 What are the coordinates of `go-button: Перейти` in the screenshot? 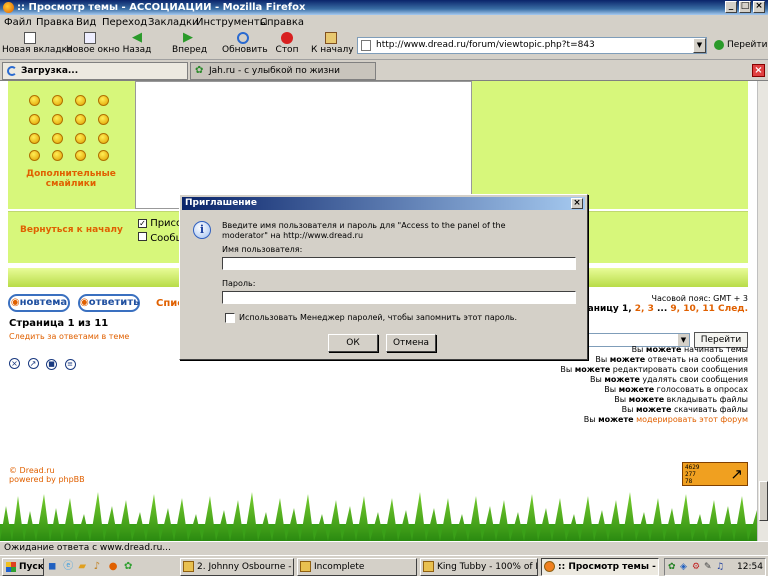 It's located at (740, 45).